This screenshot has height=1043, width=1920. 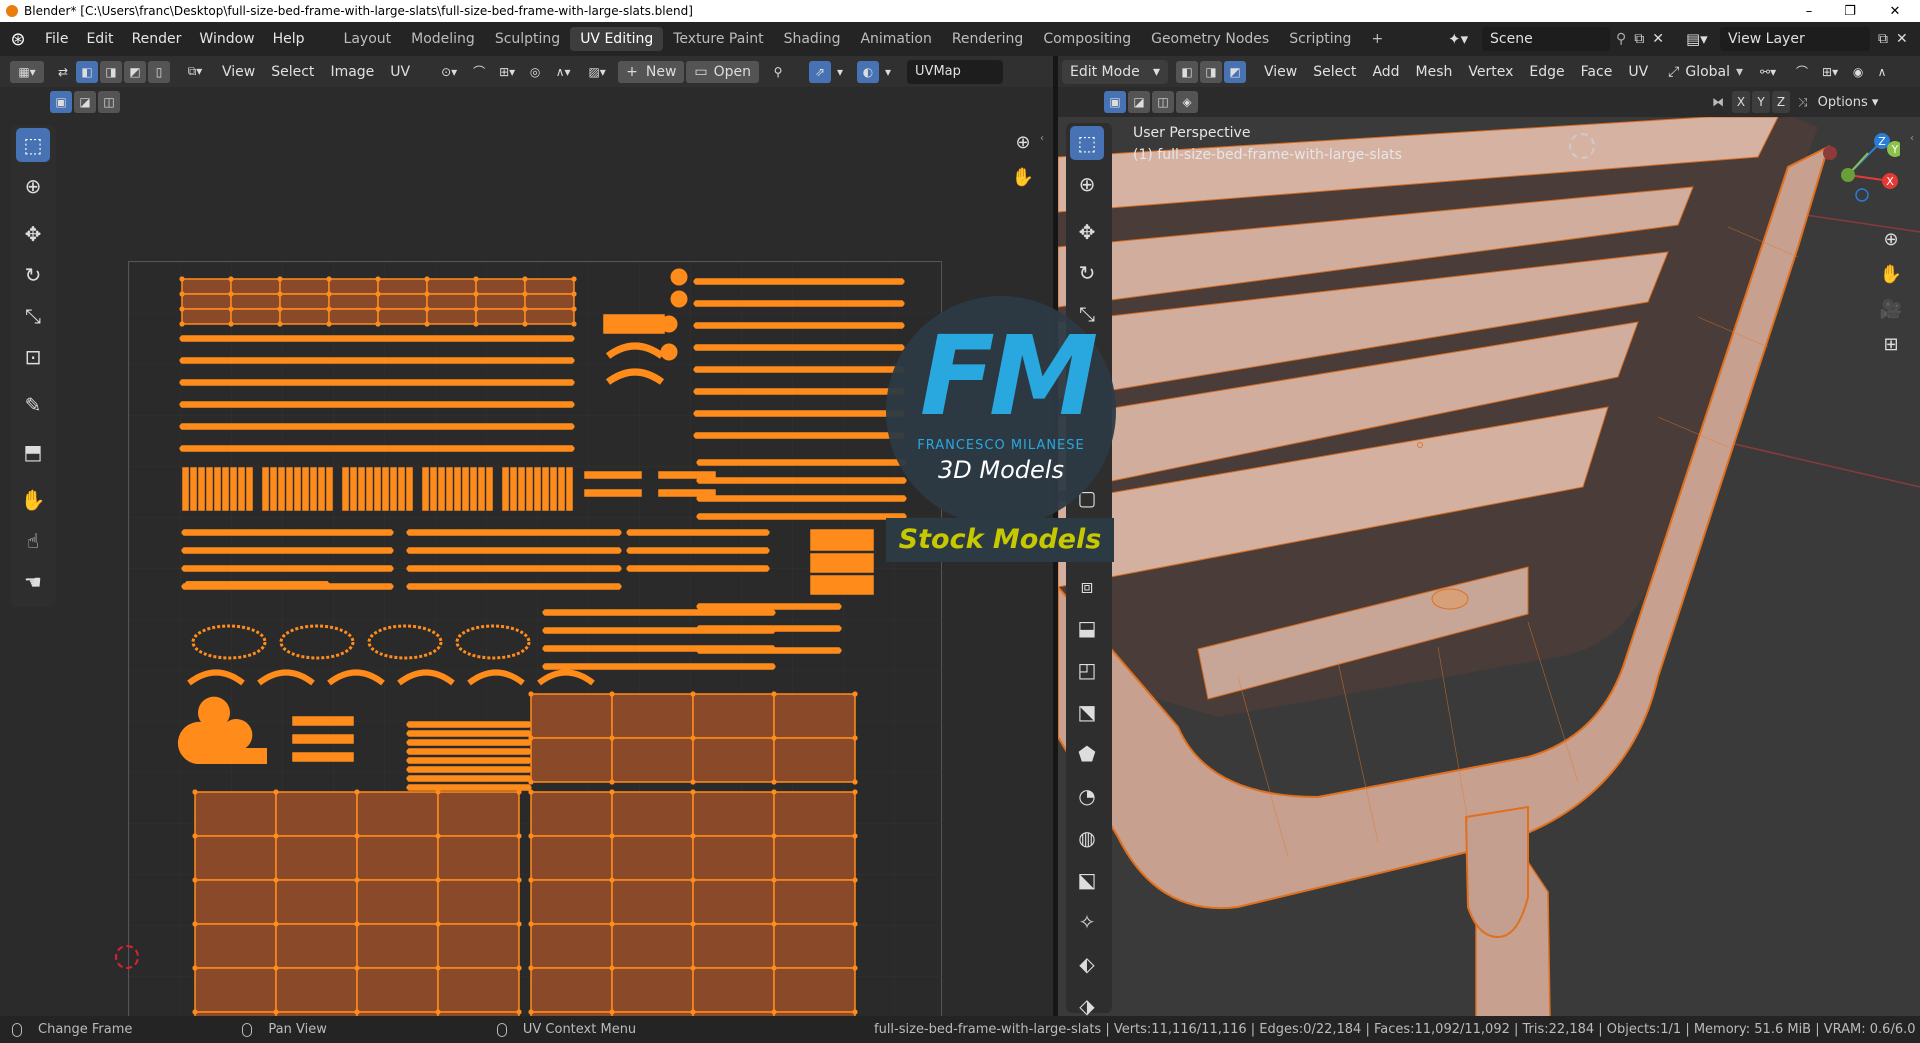 What do you see at coordinates (888, 72) in the screenshot?
I see `overlay-dropdown-icon: ▾` at bounding box center [888, 72].